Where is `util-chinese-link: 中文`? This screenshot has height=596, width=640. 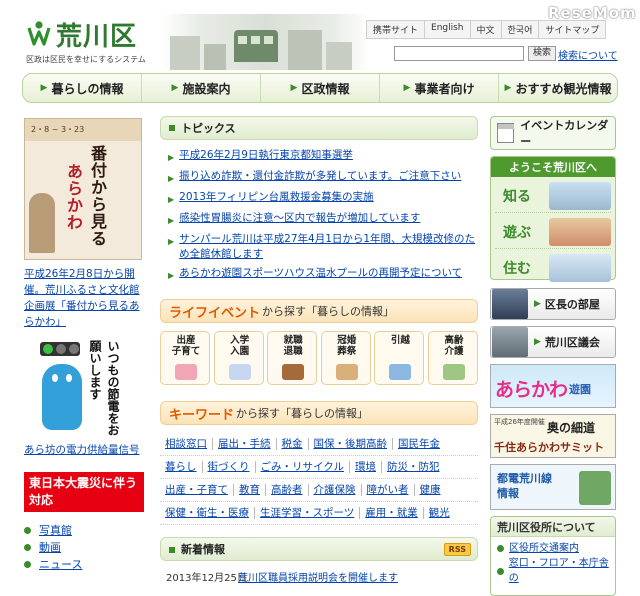 util-chinese-link: 中文 is located at coordinates (486, 29).